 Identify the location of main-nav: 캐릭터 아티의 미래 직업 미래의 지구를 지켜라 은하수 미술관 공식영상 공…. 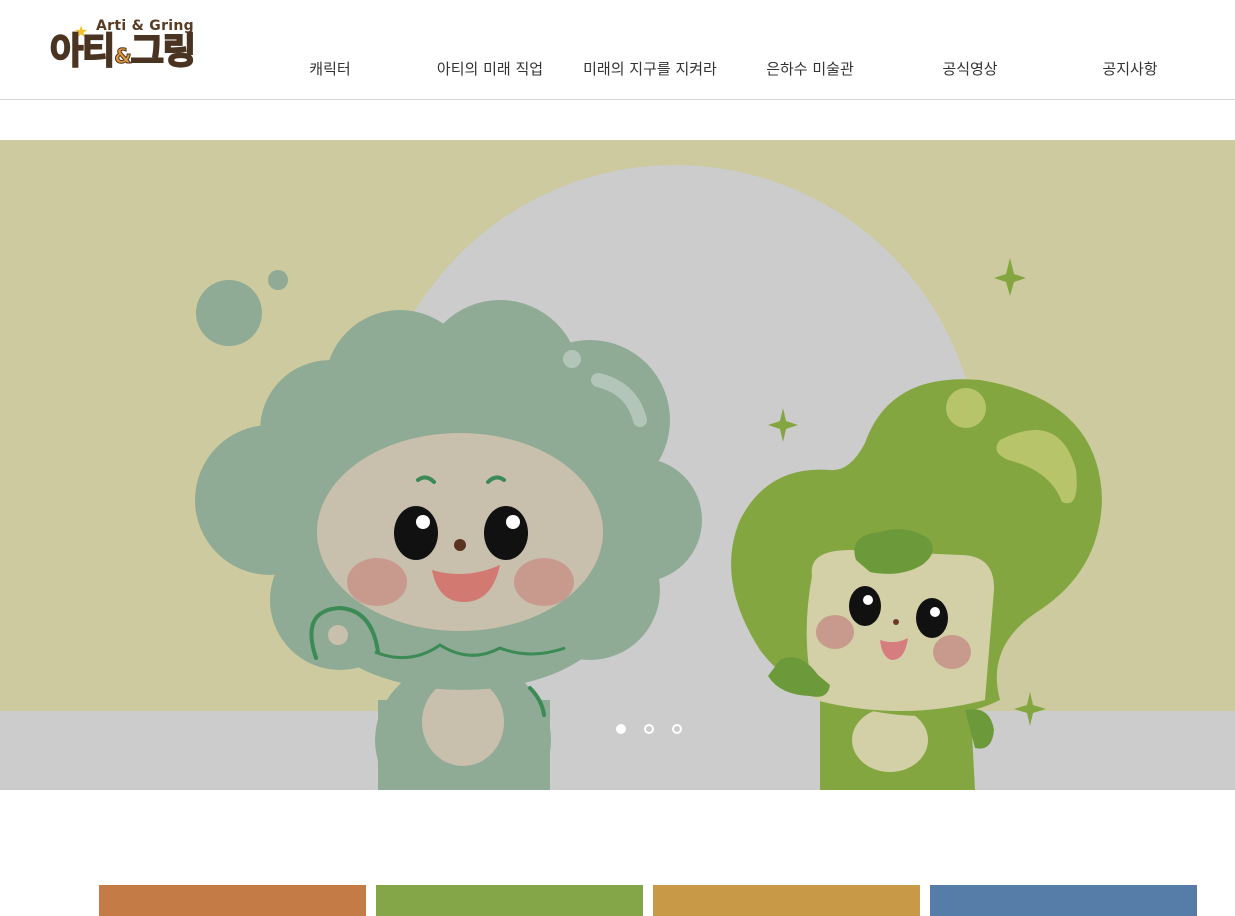
(617, 70).